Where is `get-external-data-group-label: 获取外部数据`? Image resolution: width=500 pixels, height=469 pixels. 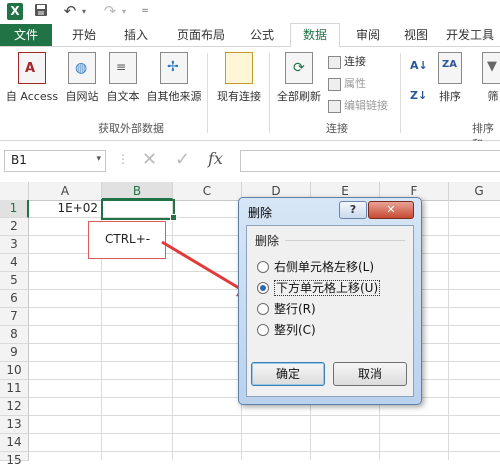 get-external-data-group-label: 获取外部数据 is located at coordinates (131, 128).